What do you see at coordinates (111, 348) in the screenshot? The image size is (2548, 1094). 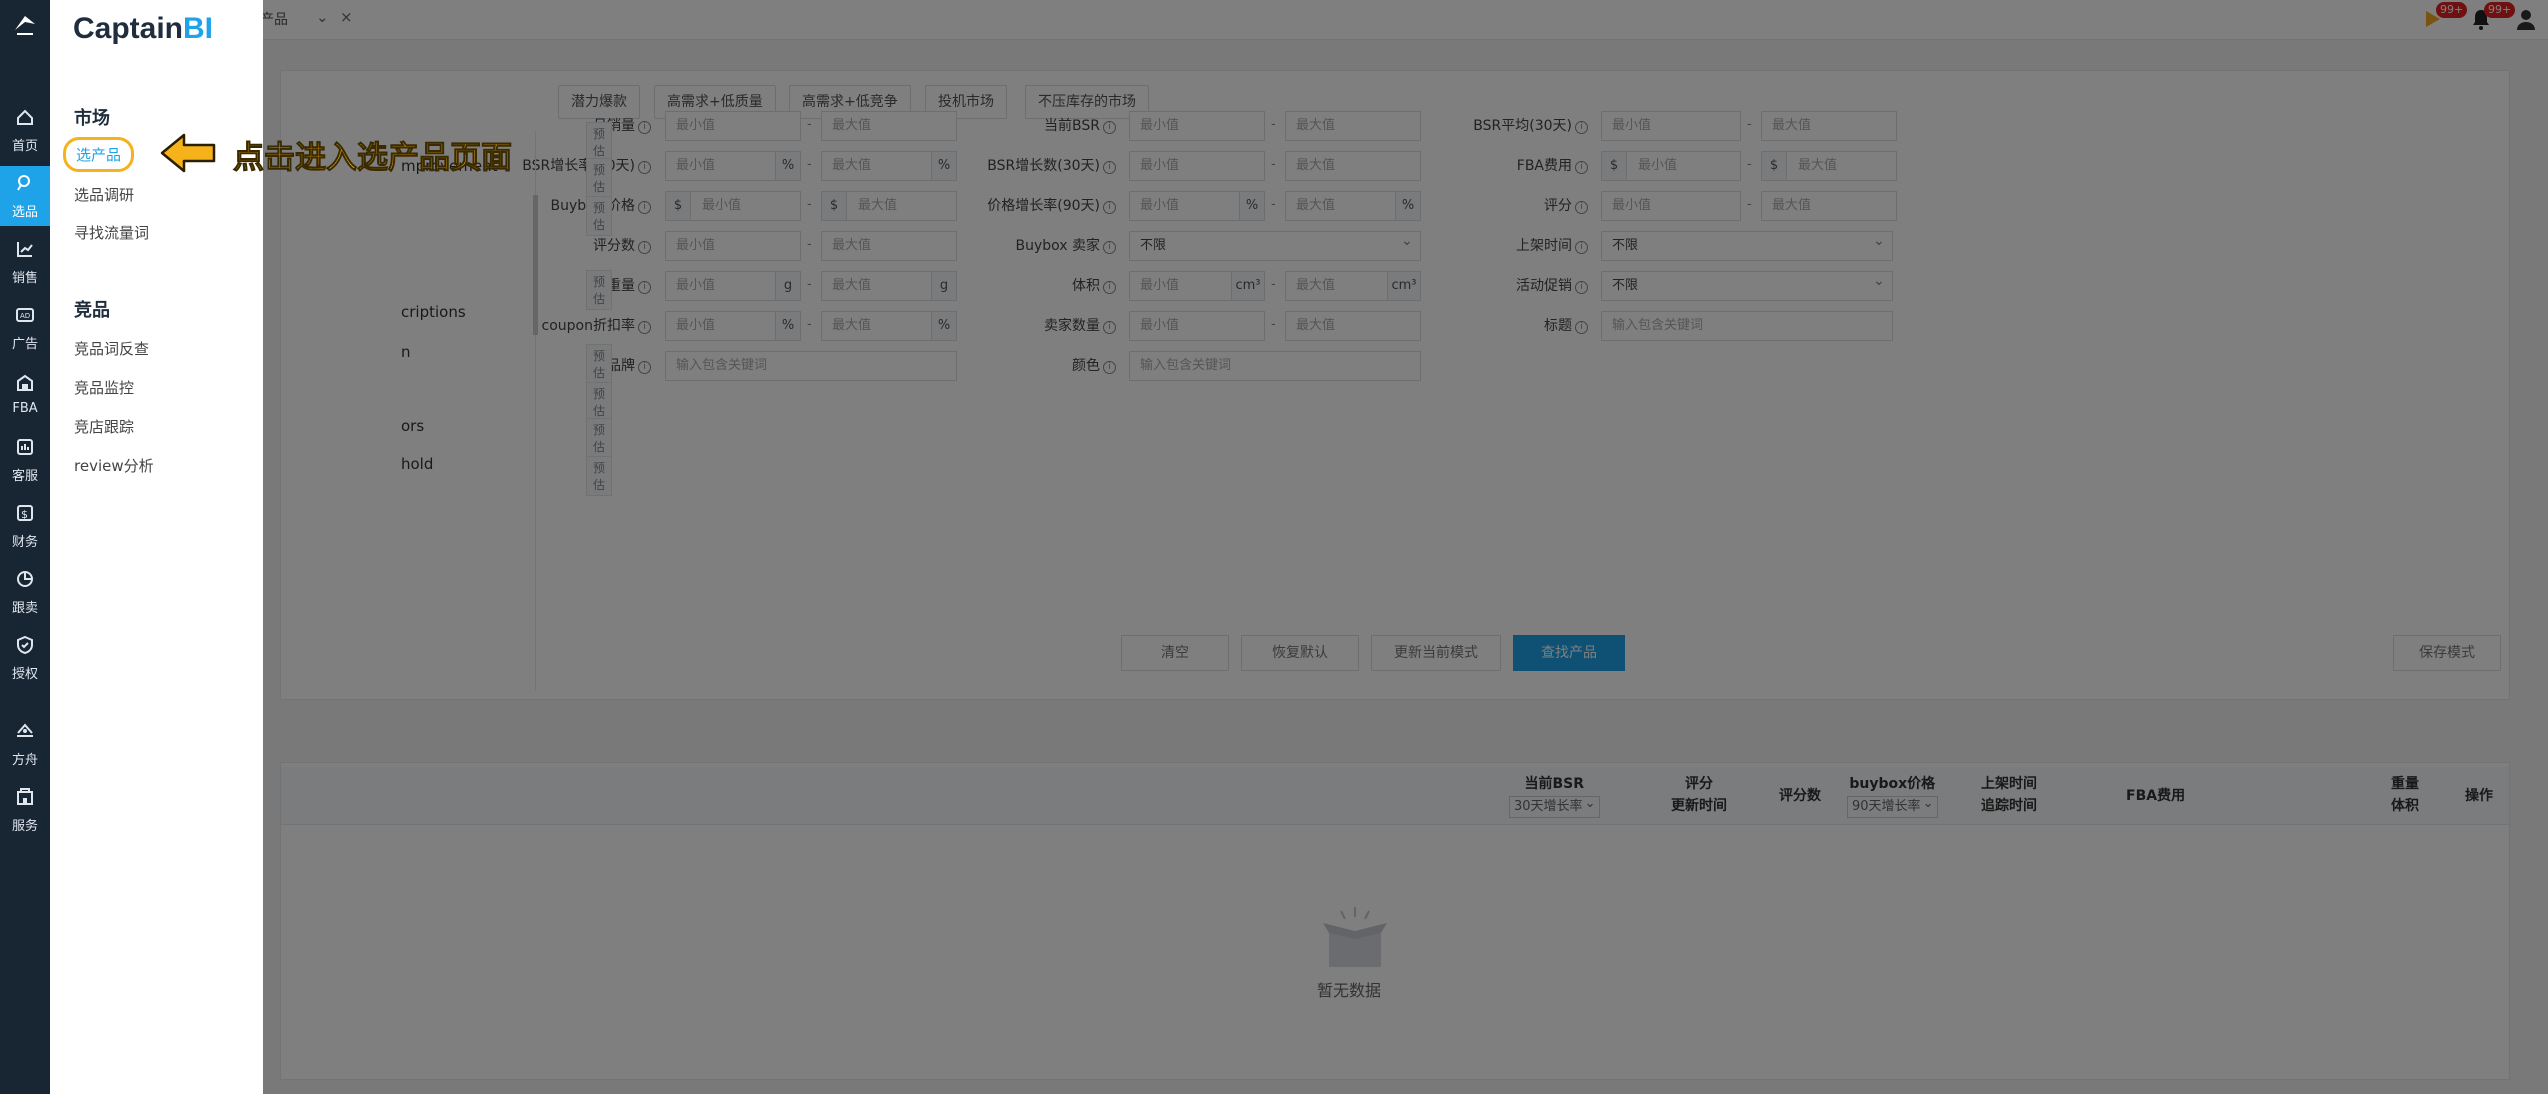 I see `menu-item-keyword-reverse: 竞品词反查` at bounding box center [111, 348].